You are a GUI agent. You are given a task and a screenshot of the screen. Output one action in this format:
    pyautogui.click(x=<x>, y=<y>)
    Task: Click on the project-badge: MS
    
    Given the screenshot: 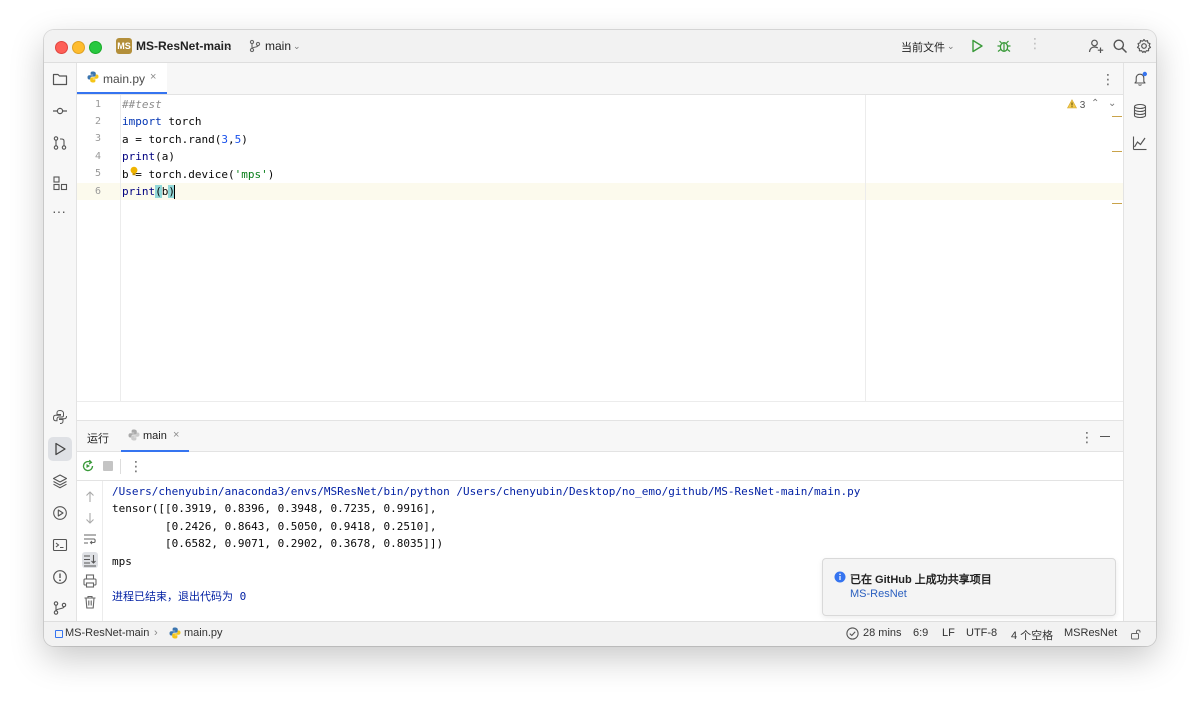 What is the action you would take?
    pyautogui.click(x=124, y=46)
    